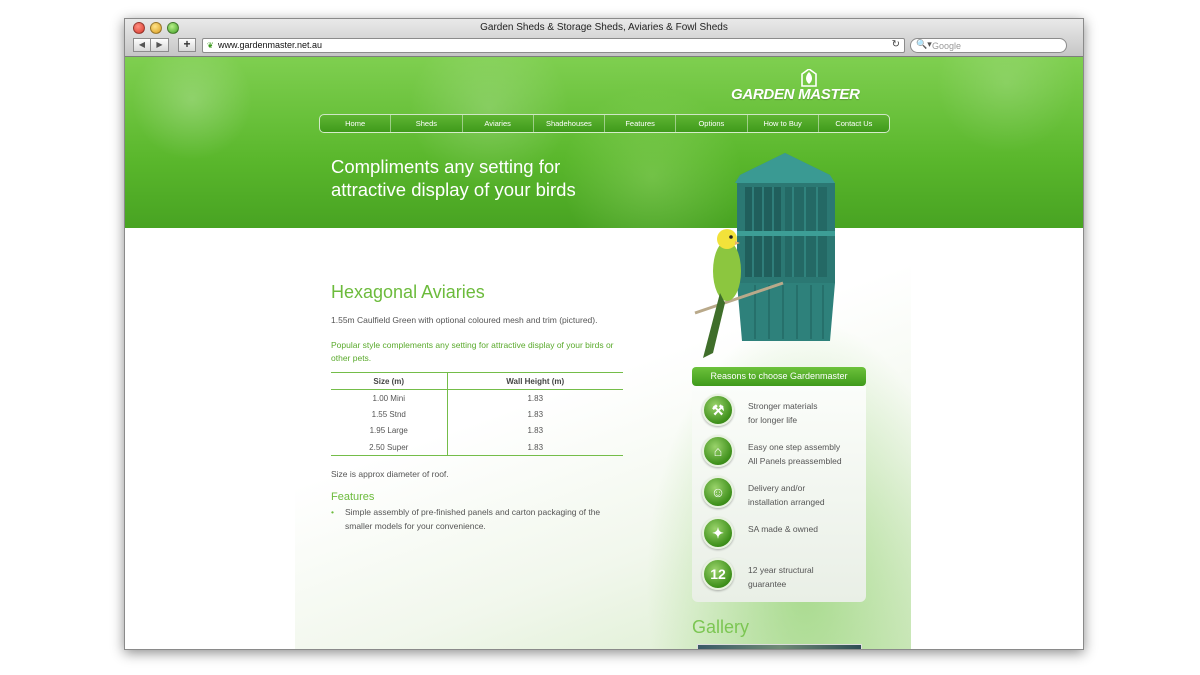 The image size is (1200, 675). I want to click on reason-item-guarantee: 12 12 year structural guarantee, so click(782, 578).